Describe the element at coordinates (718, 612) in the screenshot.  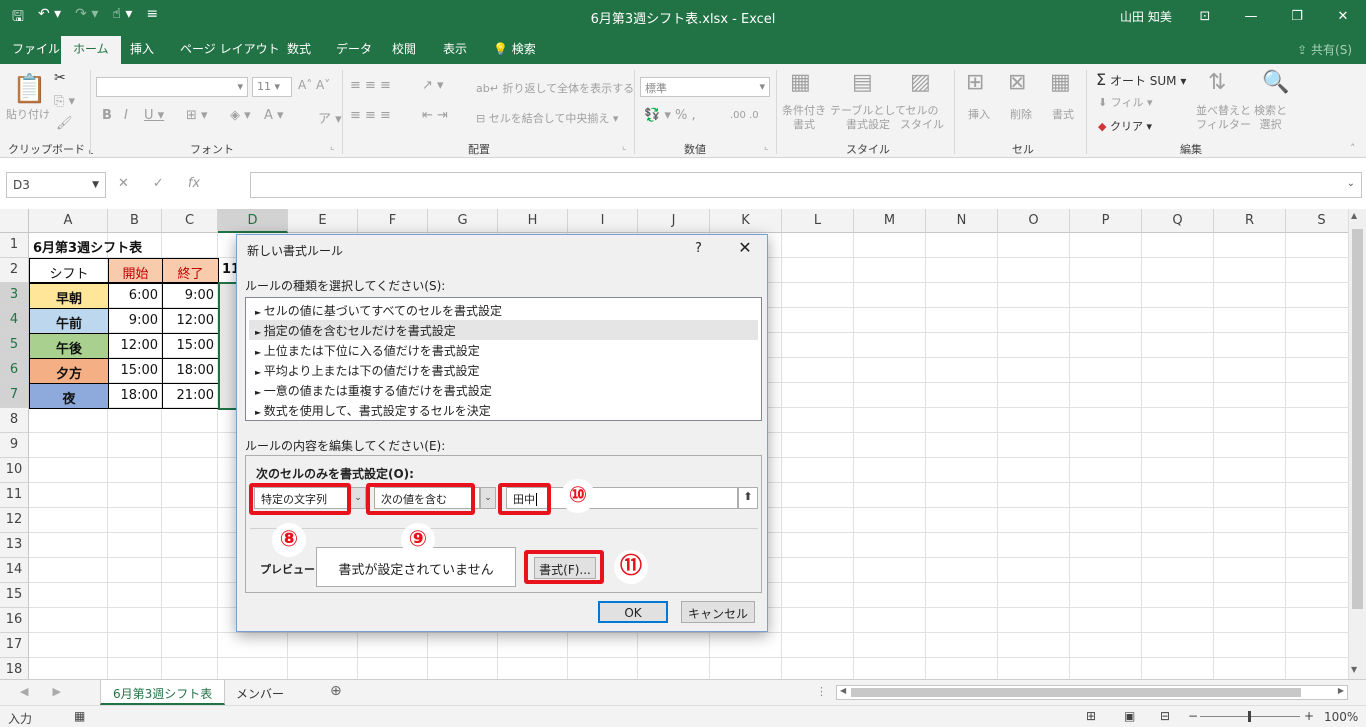
I see `cancel-button: キャンセル` at that location.